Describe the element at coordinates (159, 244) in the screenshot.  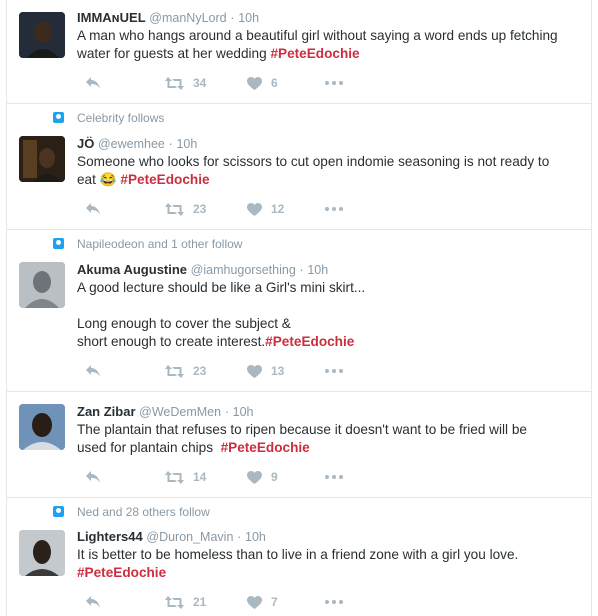
I see `follow-context-text: Napileodeon and 1 other follow` at that location.